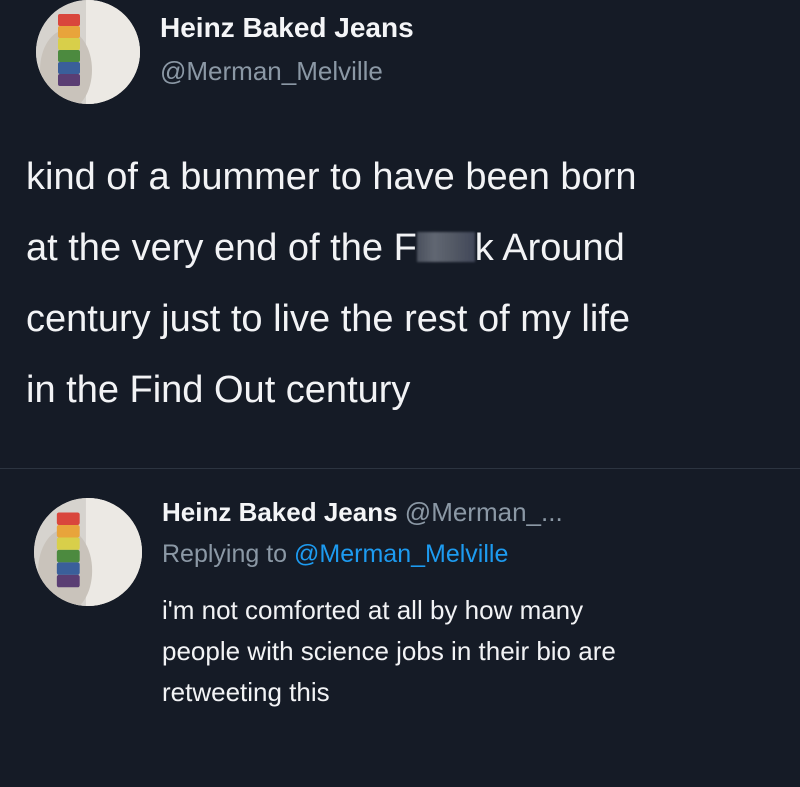  I want to click on reply-text-line: i'm not comforted at all by how many, so click(373, 610).